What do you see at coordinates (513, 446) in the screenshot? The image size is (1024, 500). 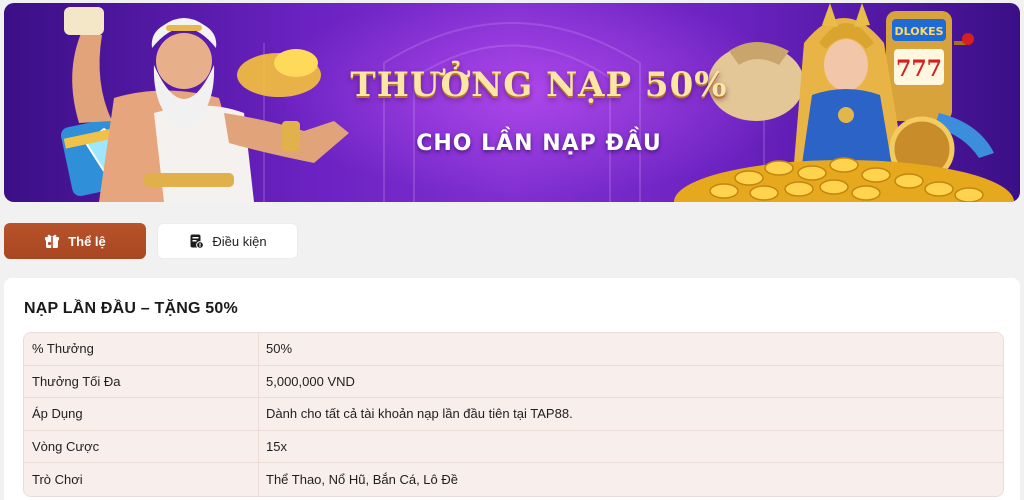 I see `table-row: Vòng Cược 15x` at bounding box center [513, 446].